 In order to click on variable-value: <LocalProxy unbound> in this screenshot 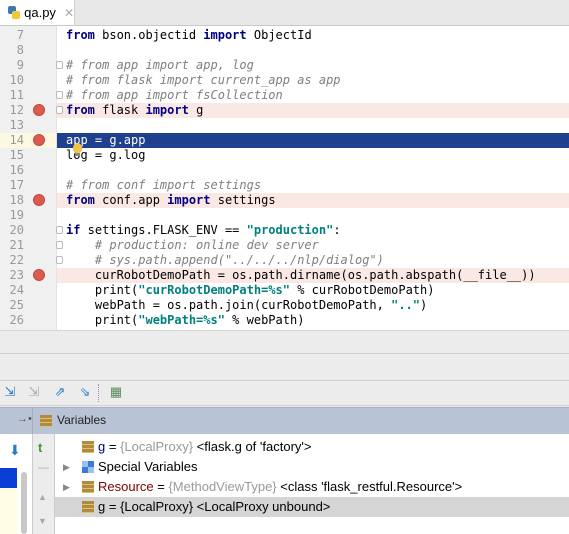, I will do `click(262, 506)`.